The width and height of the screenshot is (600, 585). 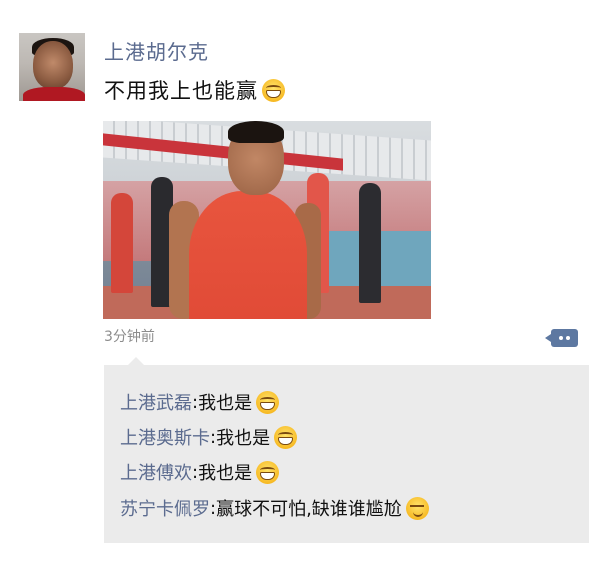 I want to click on post-text-content: 不用我上也能赢, so click(x=181, y=91).